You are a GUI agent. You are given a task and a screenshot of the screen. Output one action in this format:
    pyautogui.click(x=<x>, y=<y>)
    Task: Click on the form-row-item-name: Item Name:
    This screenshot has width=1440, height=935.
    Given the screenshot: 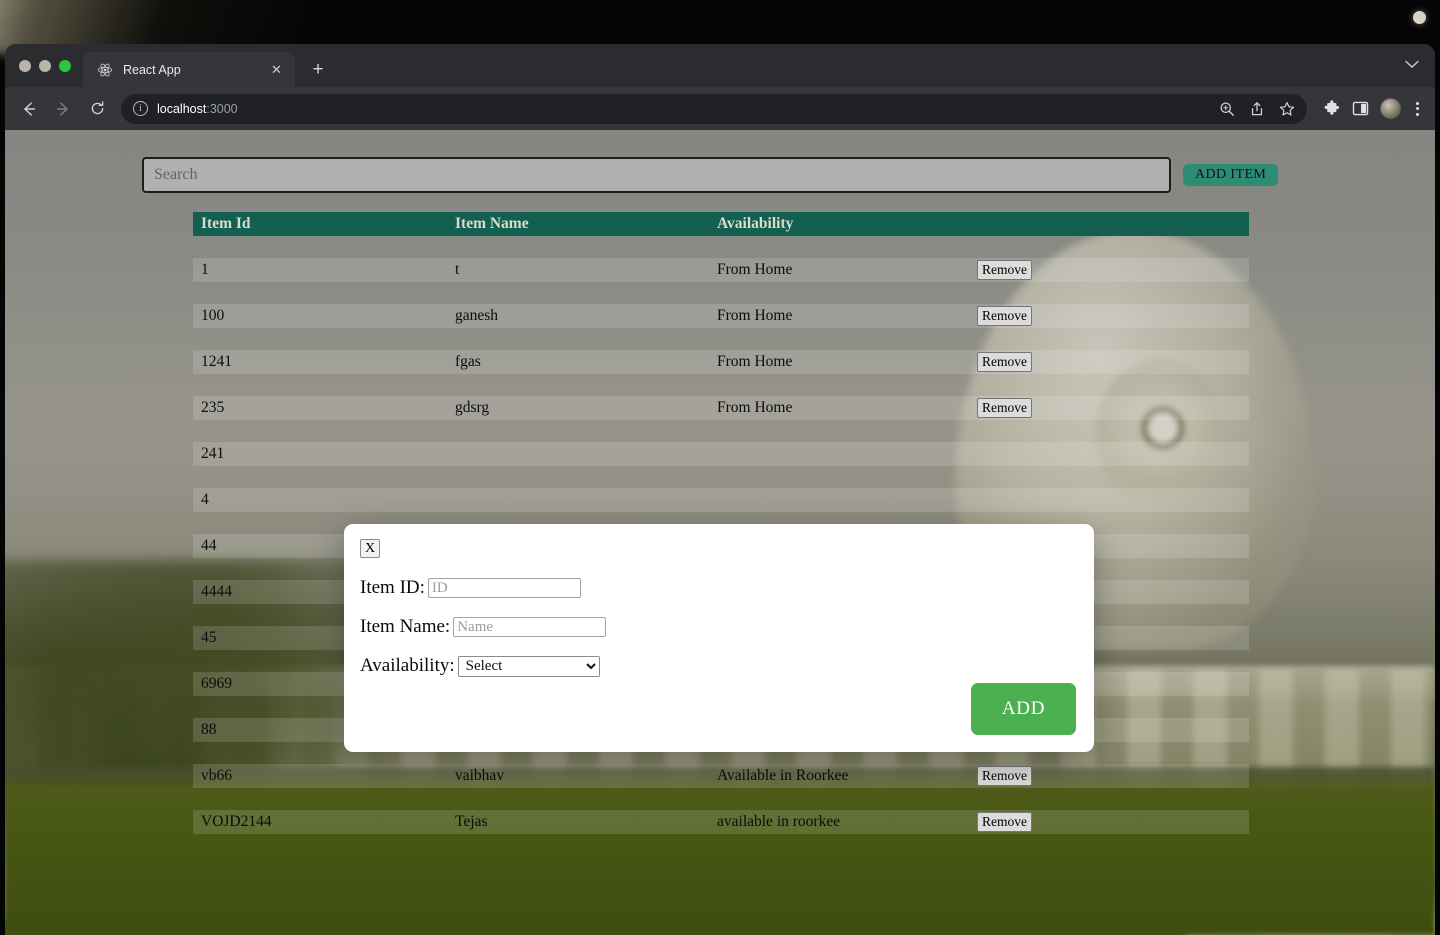 What is the action you would take?
    pyautogui.click(x=483, y=627)
    